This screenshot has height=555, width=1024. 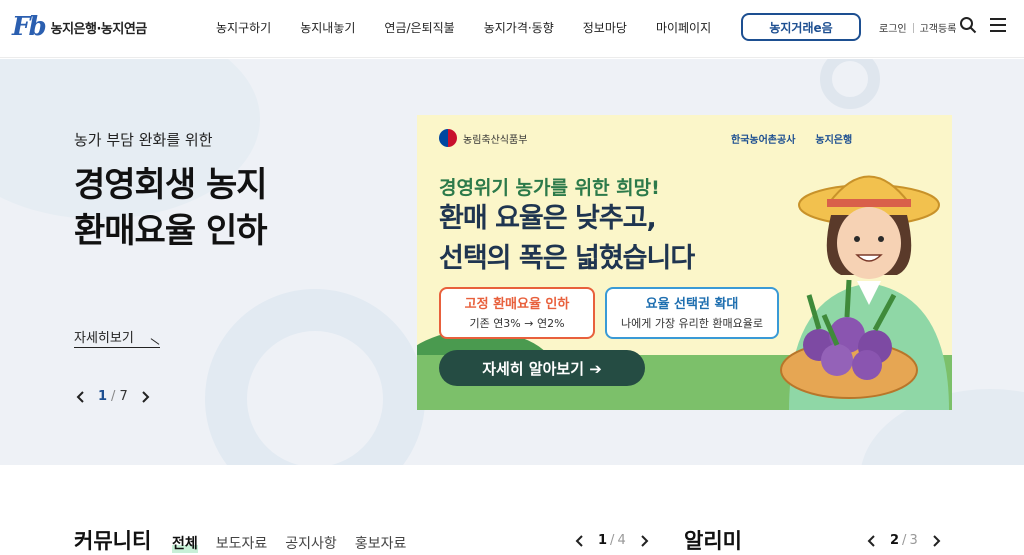 What do you see at coordinates (143, 140) in the screenshot?
I see `hero-subtitle: 농가 부담 완화를 위한` at bounding box center [143, 140].